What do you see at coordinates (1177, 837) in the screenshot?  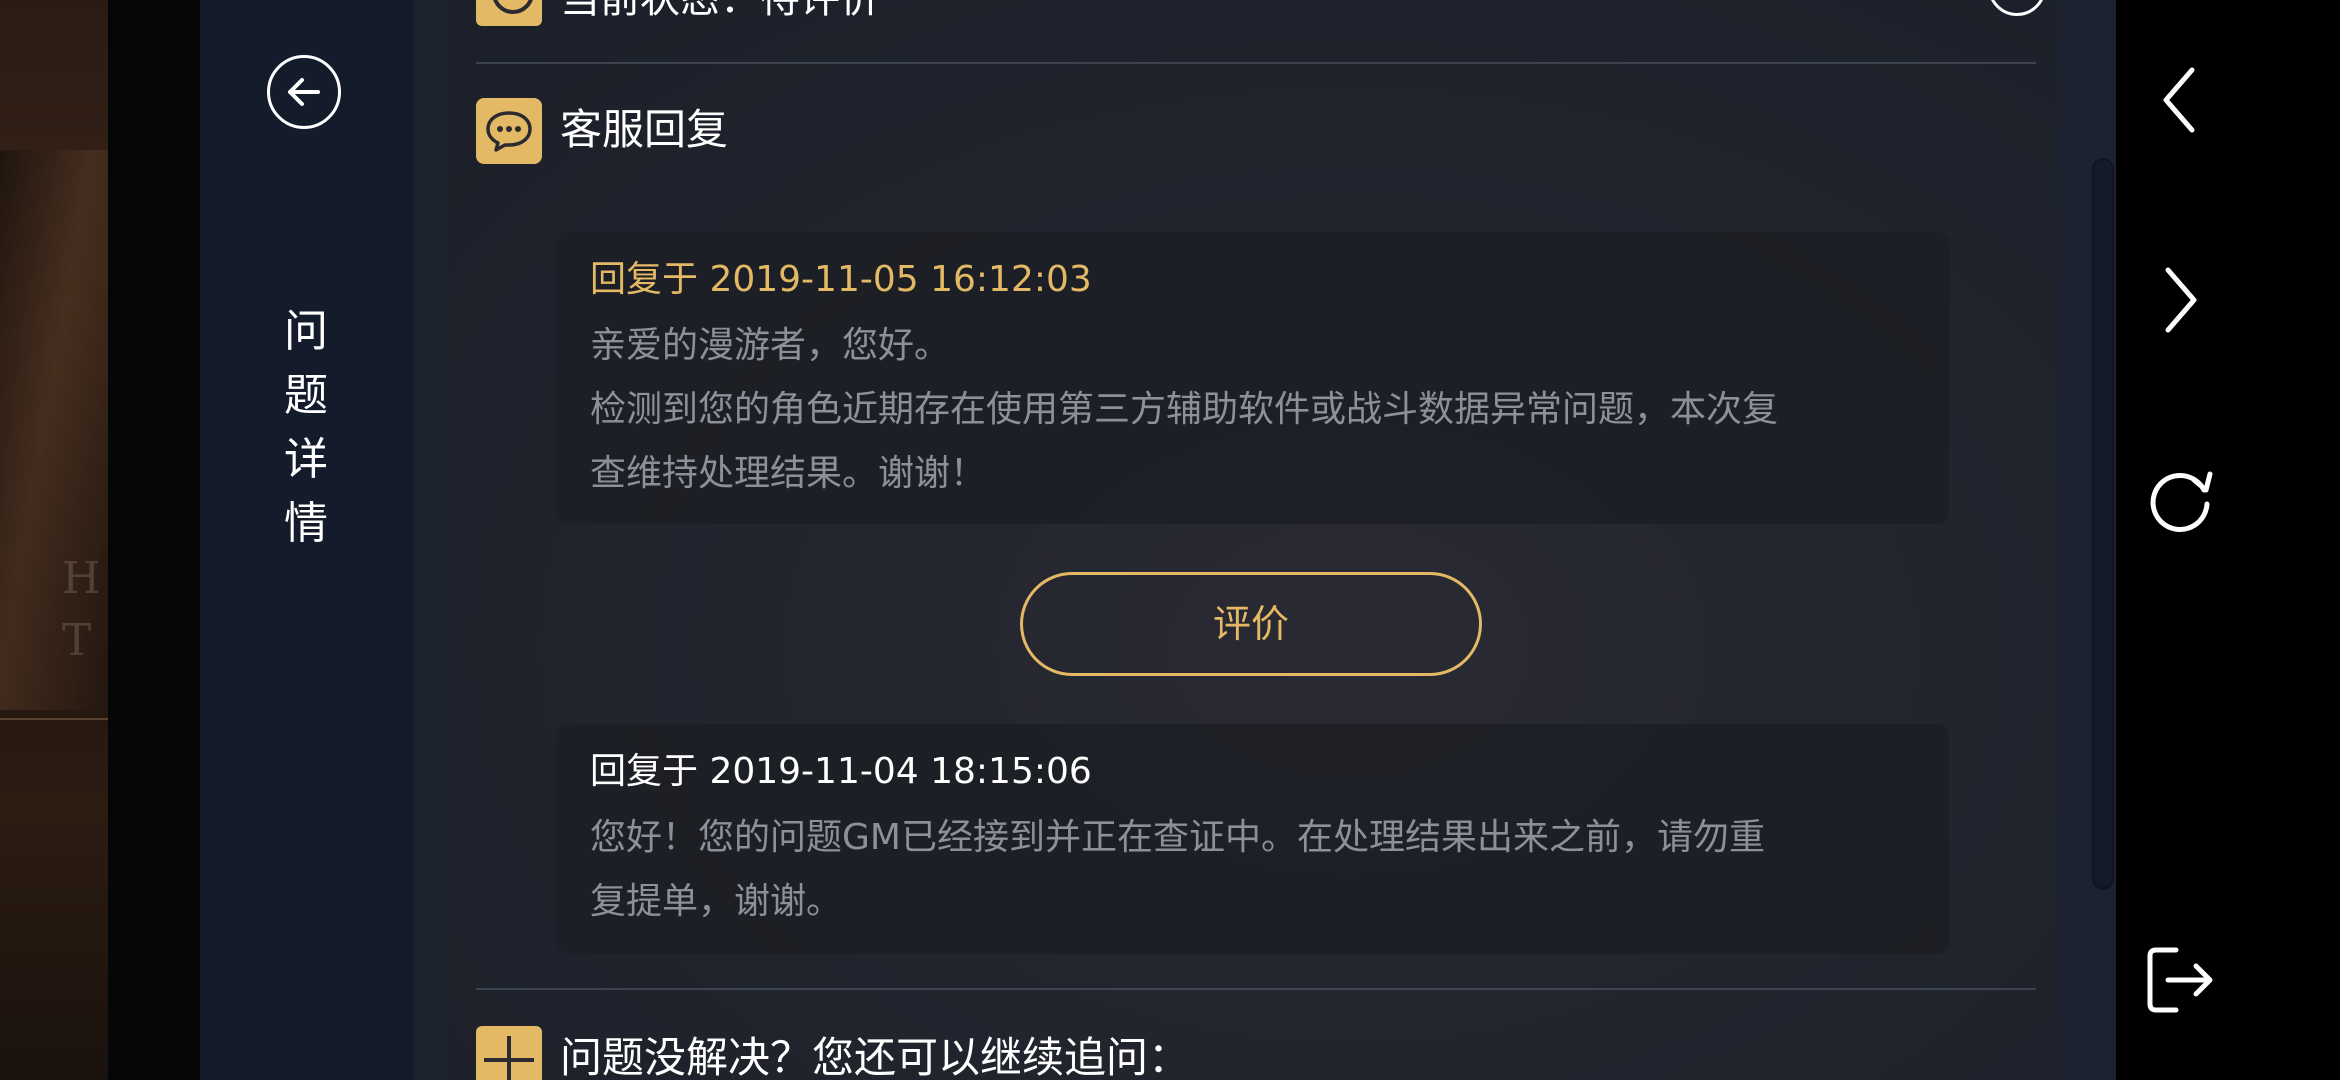 I see `reply-line: 您好！您的问题GM已经接到并正在查证中。在处理结果出来之前，请勿重` at bounding box center [1177, 837].